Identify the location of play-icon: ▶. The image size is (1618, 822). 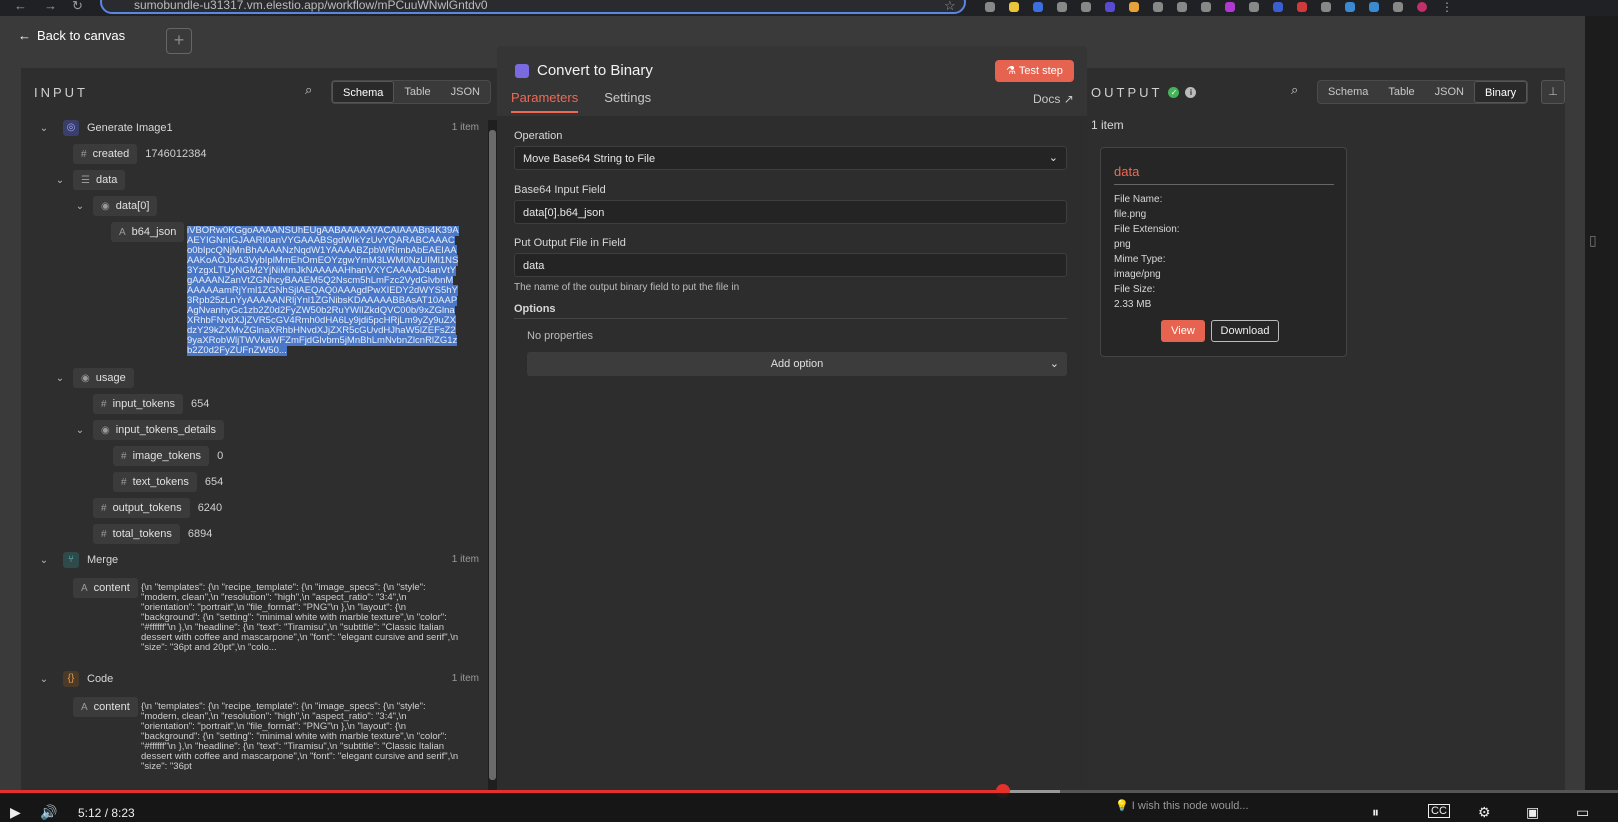
(15, 812).